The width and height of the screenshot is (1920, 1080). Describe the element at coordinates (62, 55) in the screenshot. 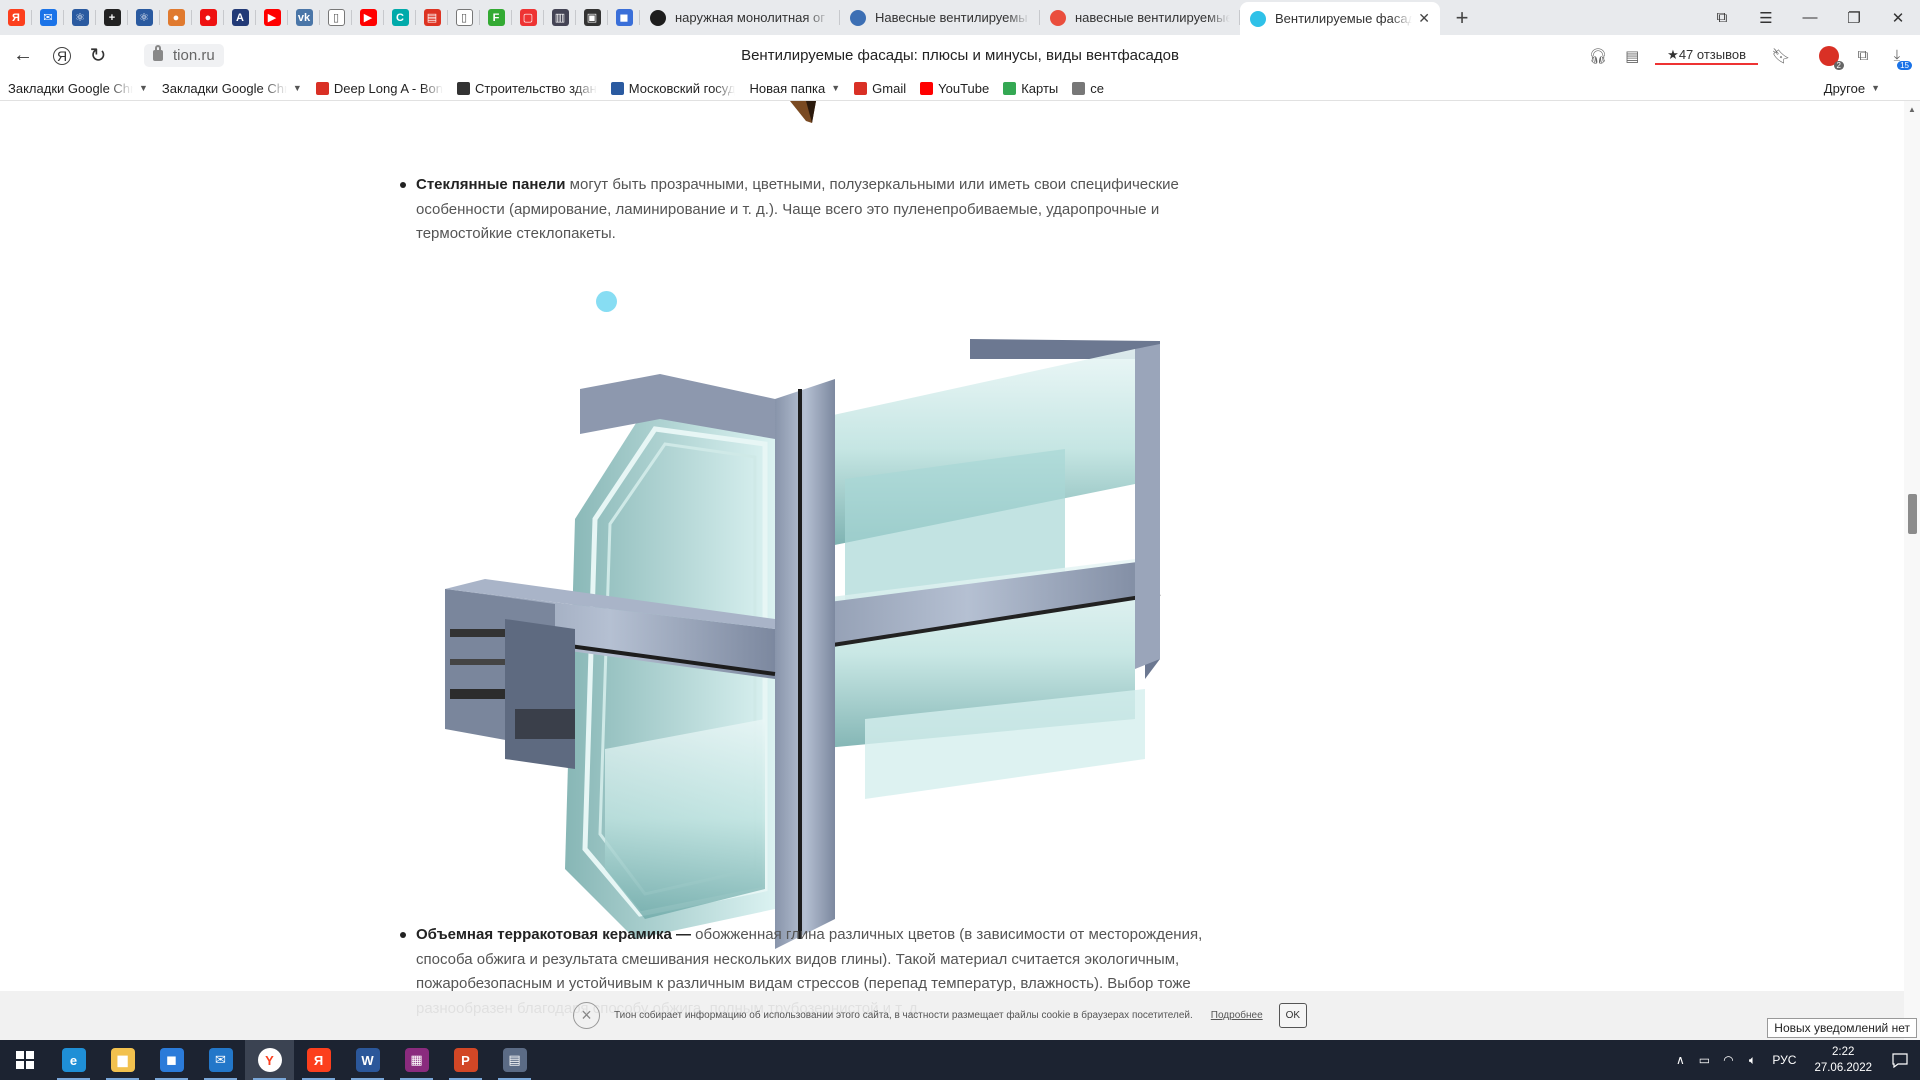

I see `yandex-home-button: Я` at that location.